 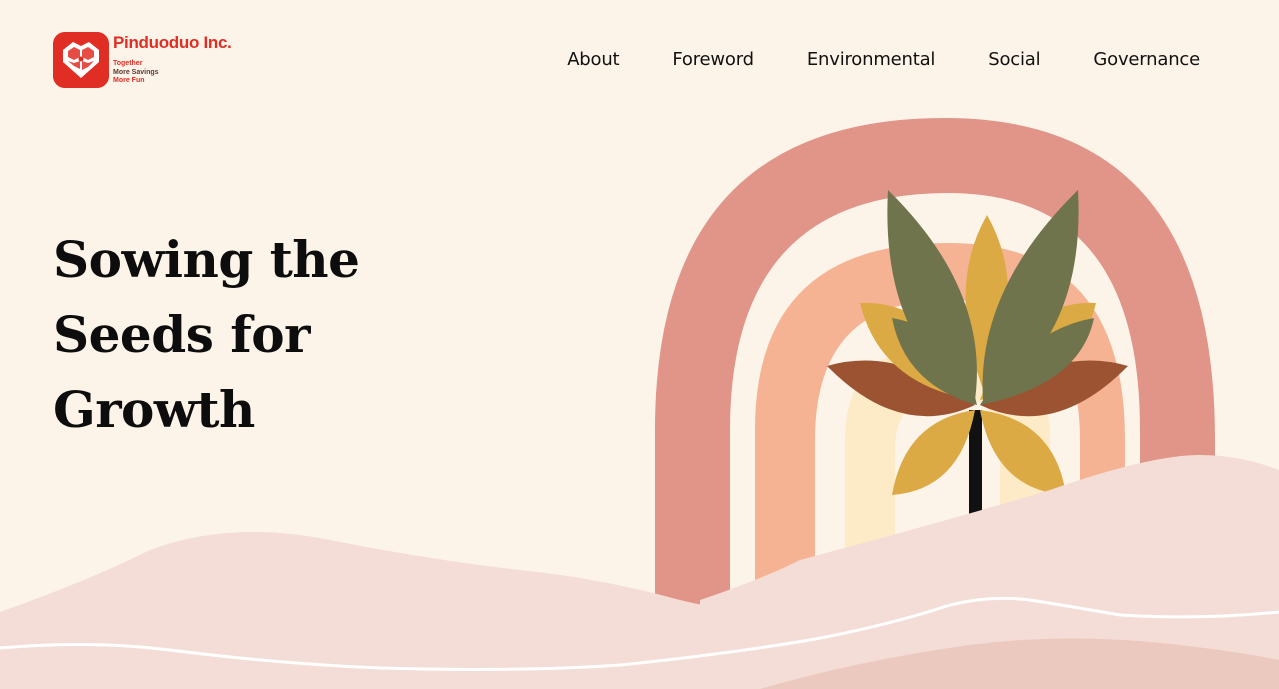 What do you see at coordinates (181, 334) in the screenshot?
I see `hero-title-line-2: Seeds for` at bounding box center [181, 334].